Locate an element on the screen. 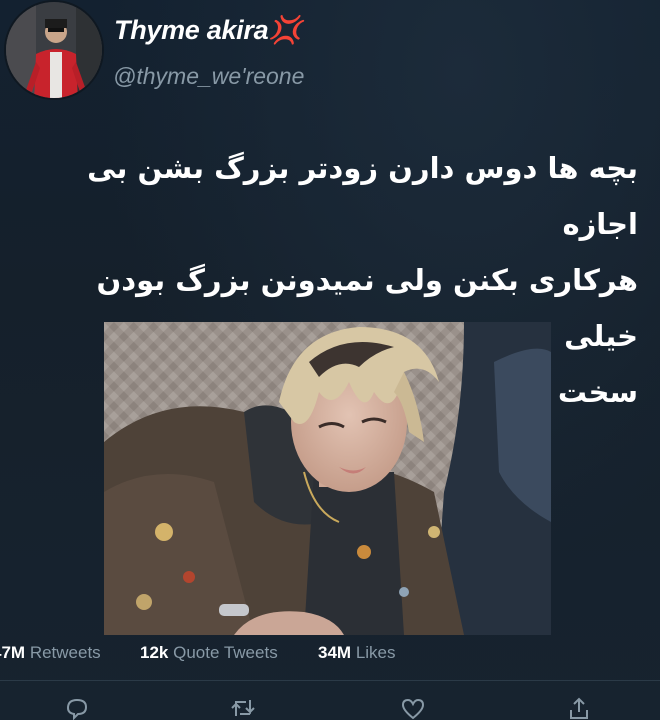 The height and width of the screenshot is (720, 660). share-button is located at coordinates (579, 708).